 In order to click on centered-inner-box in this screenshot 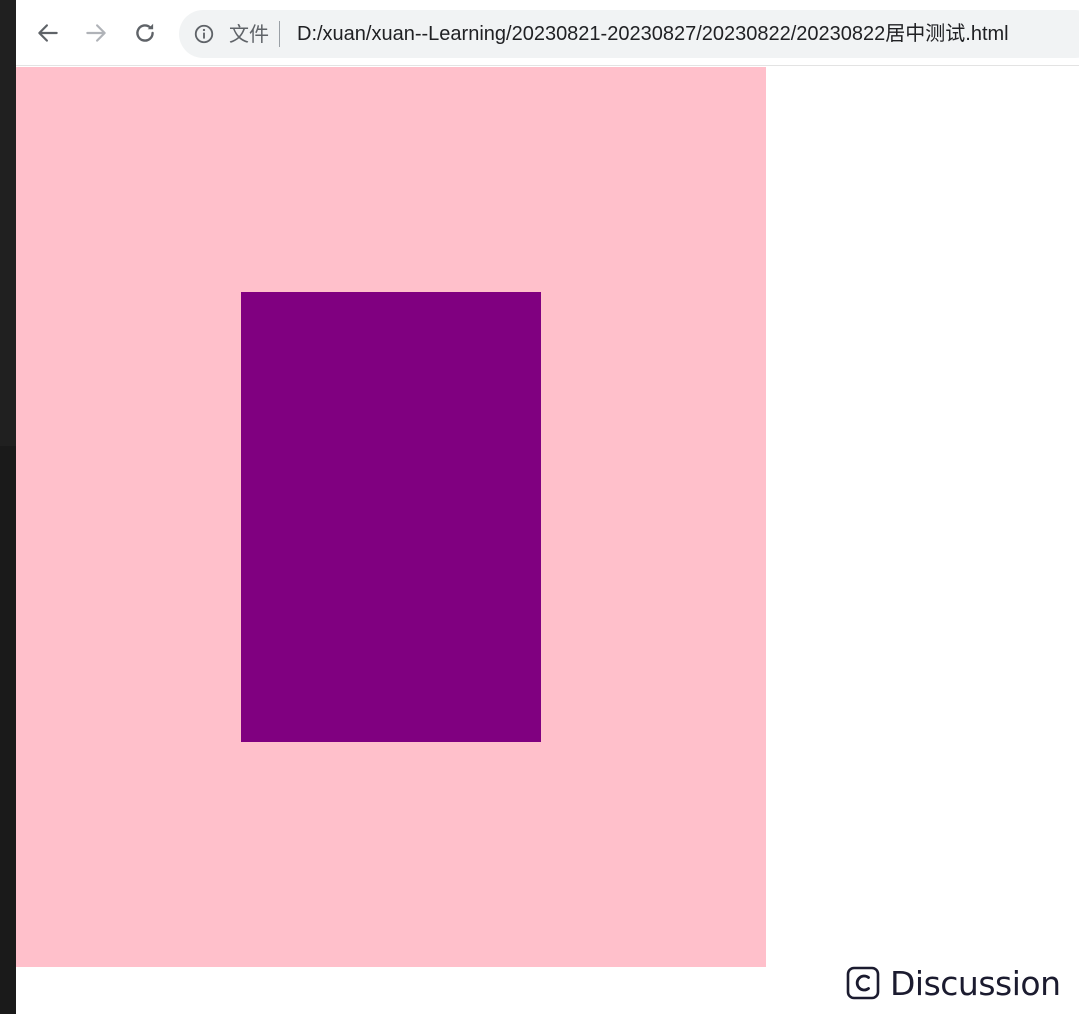, I will do `click(391, 517)`.